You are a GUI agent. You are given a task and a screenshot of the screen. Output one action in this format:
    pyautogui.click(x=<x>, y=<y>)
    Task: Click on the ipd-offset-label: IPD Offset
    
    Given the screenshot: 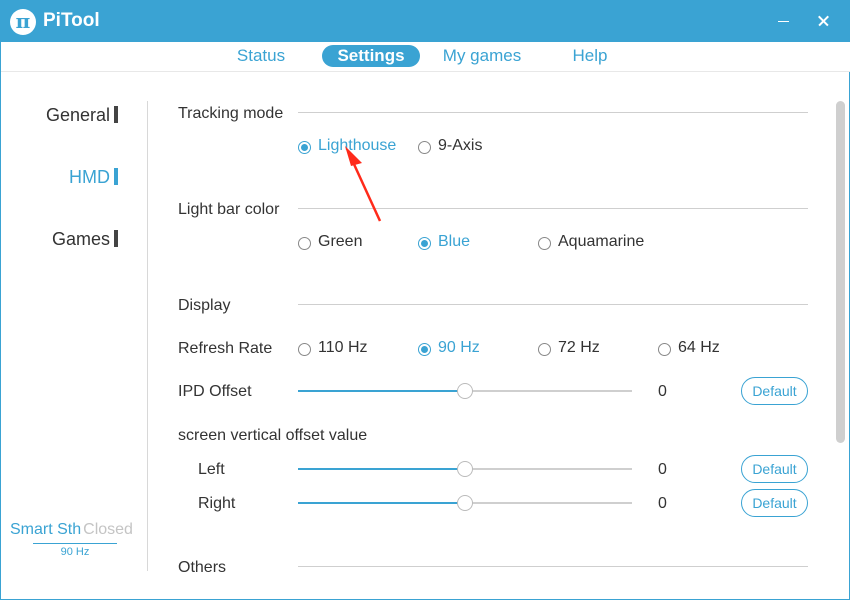 What is the action you would take?
    pyautogui.click(x=215, y=391)
    